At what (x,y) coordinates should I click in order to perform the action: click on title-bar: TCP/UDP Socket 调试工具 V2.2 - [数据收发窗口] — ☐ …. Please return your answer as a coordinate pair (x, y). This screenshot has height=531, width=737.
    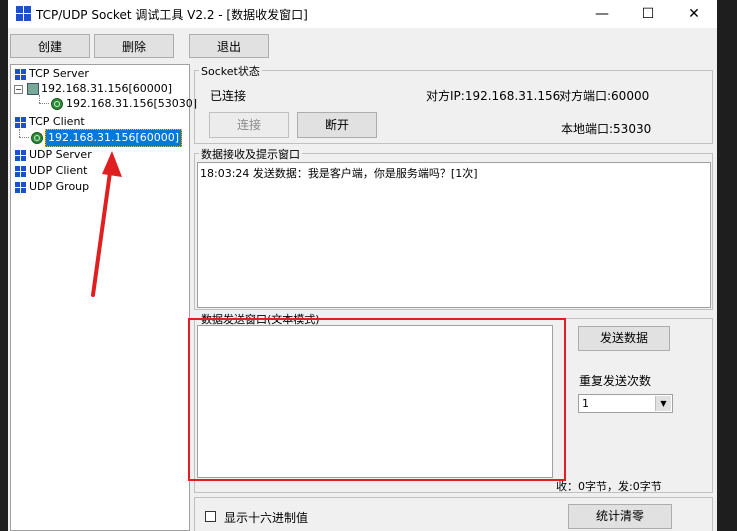
    Looking at the image, I should click on (362, 14).